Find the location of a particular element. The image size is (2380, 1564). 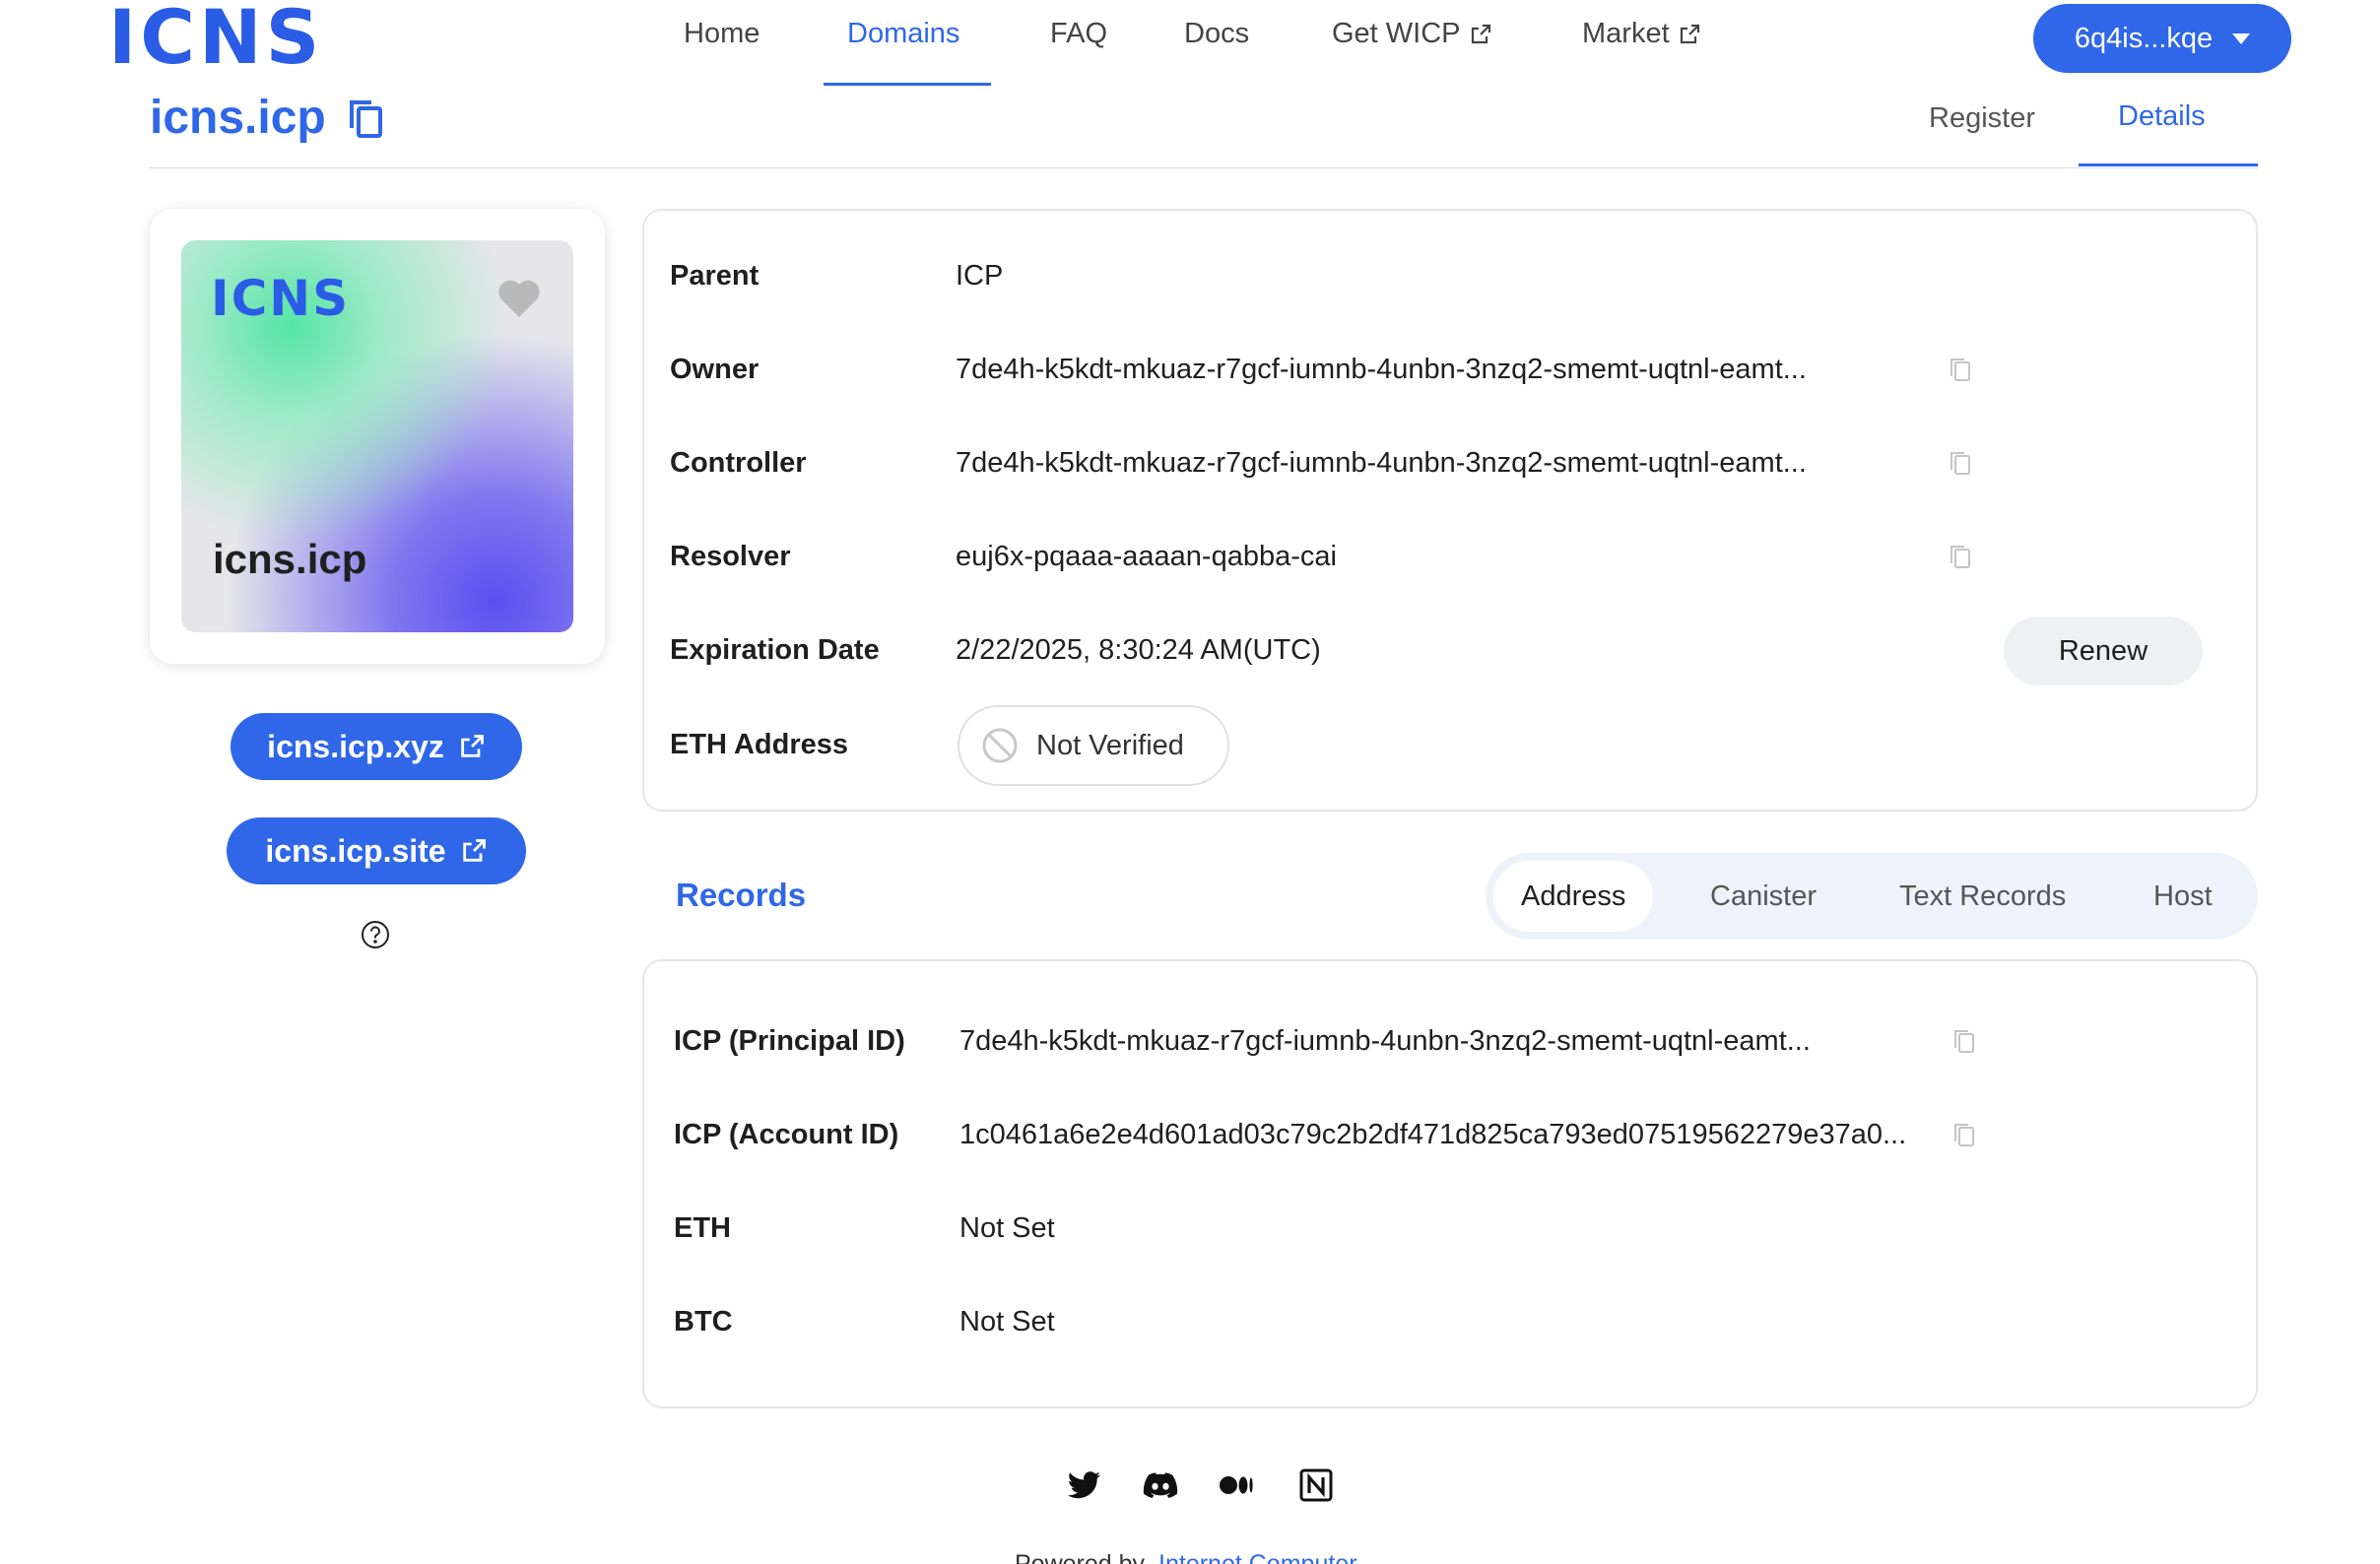

internet-computer-link: Internet Computer is located at coordinates (1257, 1557).